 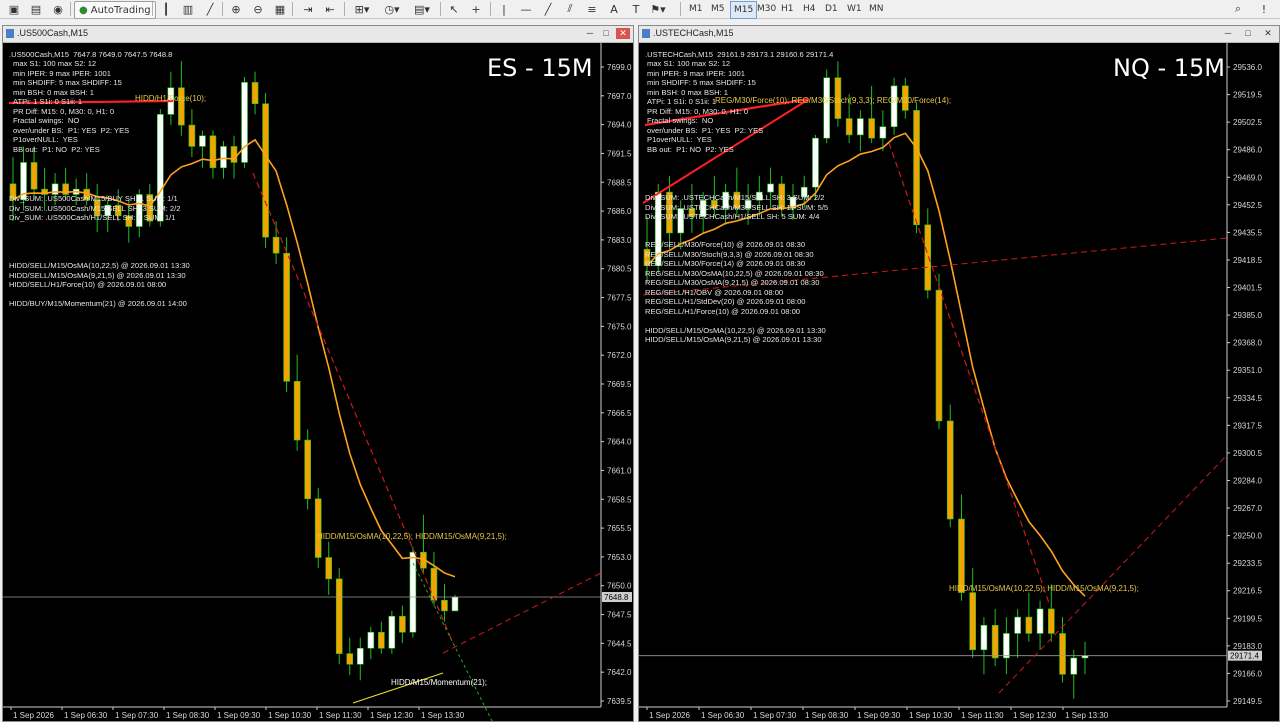 I want to click on timeframe-mn: MN, so click(x=876, y=9).